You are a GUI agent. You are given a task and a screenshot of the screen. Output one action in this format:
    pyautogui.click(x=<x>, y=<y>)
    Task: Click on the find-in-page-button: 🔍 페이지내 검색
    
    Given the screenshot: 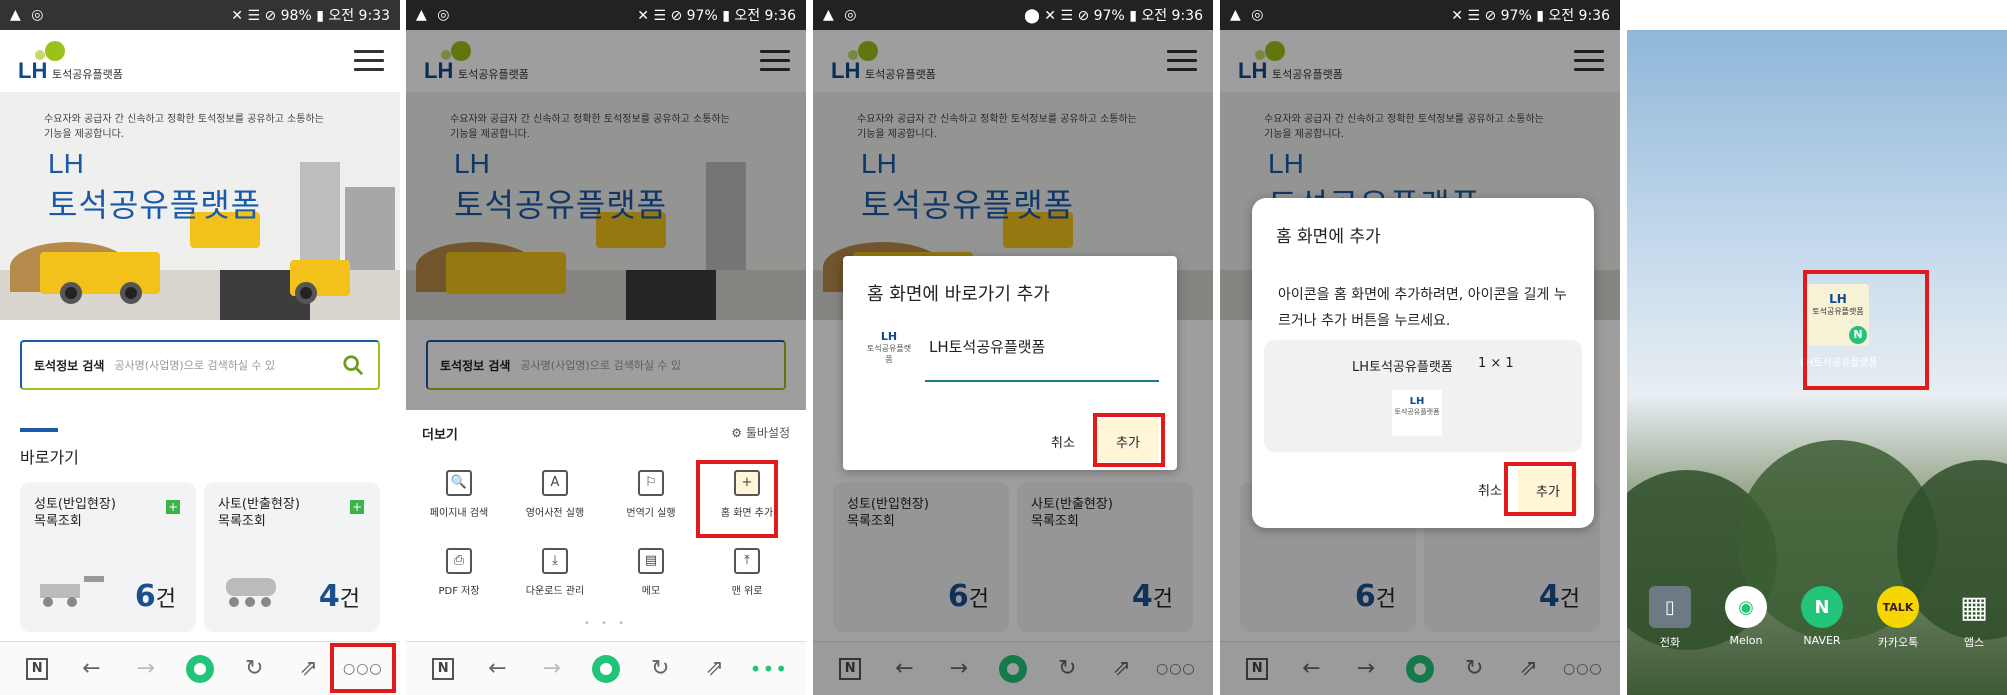 What is the action you would take?
    pyautogui.click(x=459, y=494)
    